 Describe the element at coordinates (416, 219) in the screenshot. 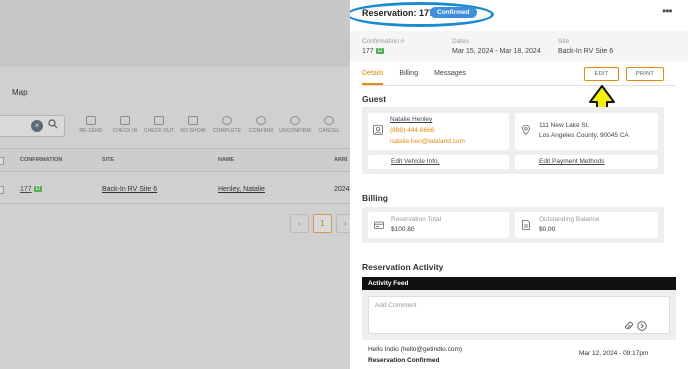

I see `reservation-total-label: Reservation Total` at that location.